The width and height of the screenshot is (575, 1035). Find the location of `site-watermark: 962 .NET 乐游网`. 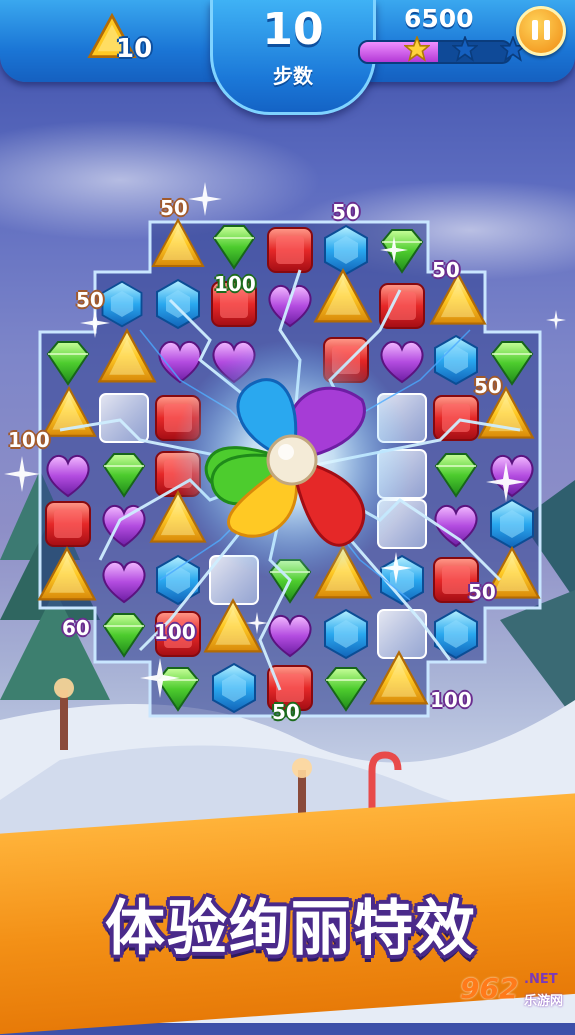

site-watermark: 962 .NET 乐游网 is located at coordinates (515, 993).